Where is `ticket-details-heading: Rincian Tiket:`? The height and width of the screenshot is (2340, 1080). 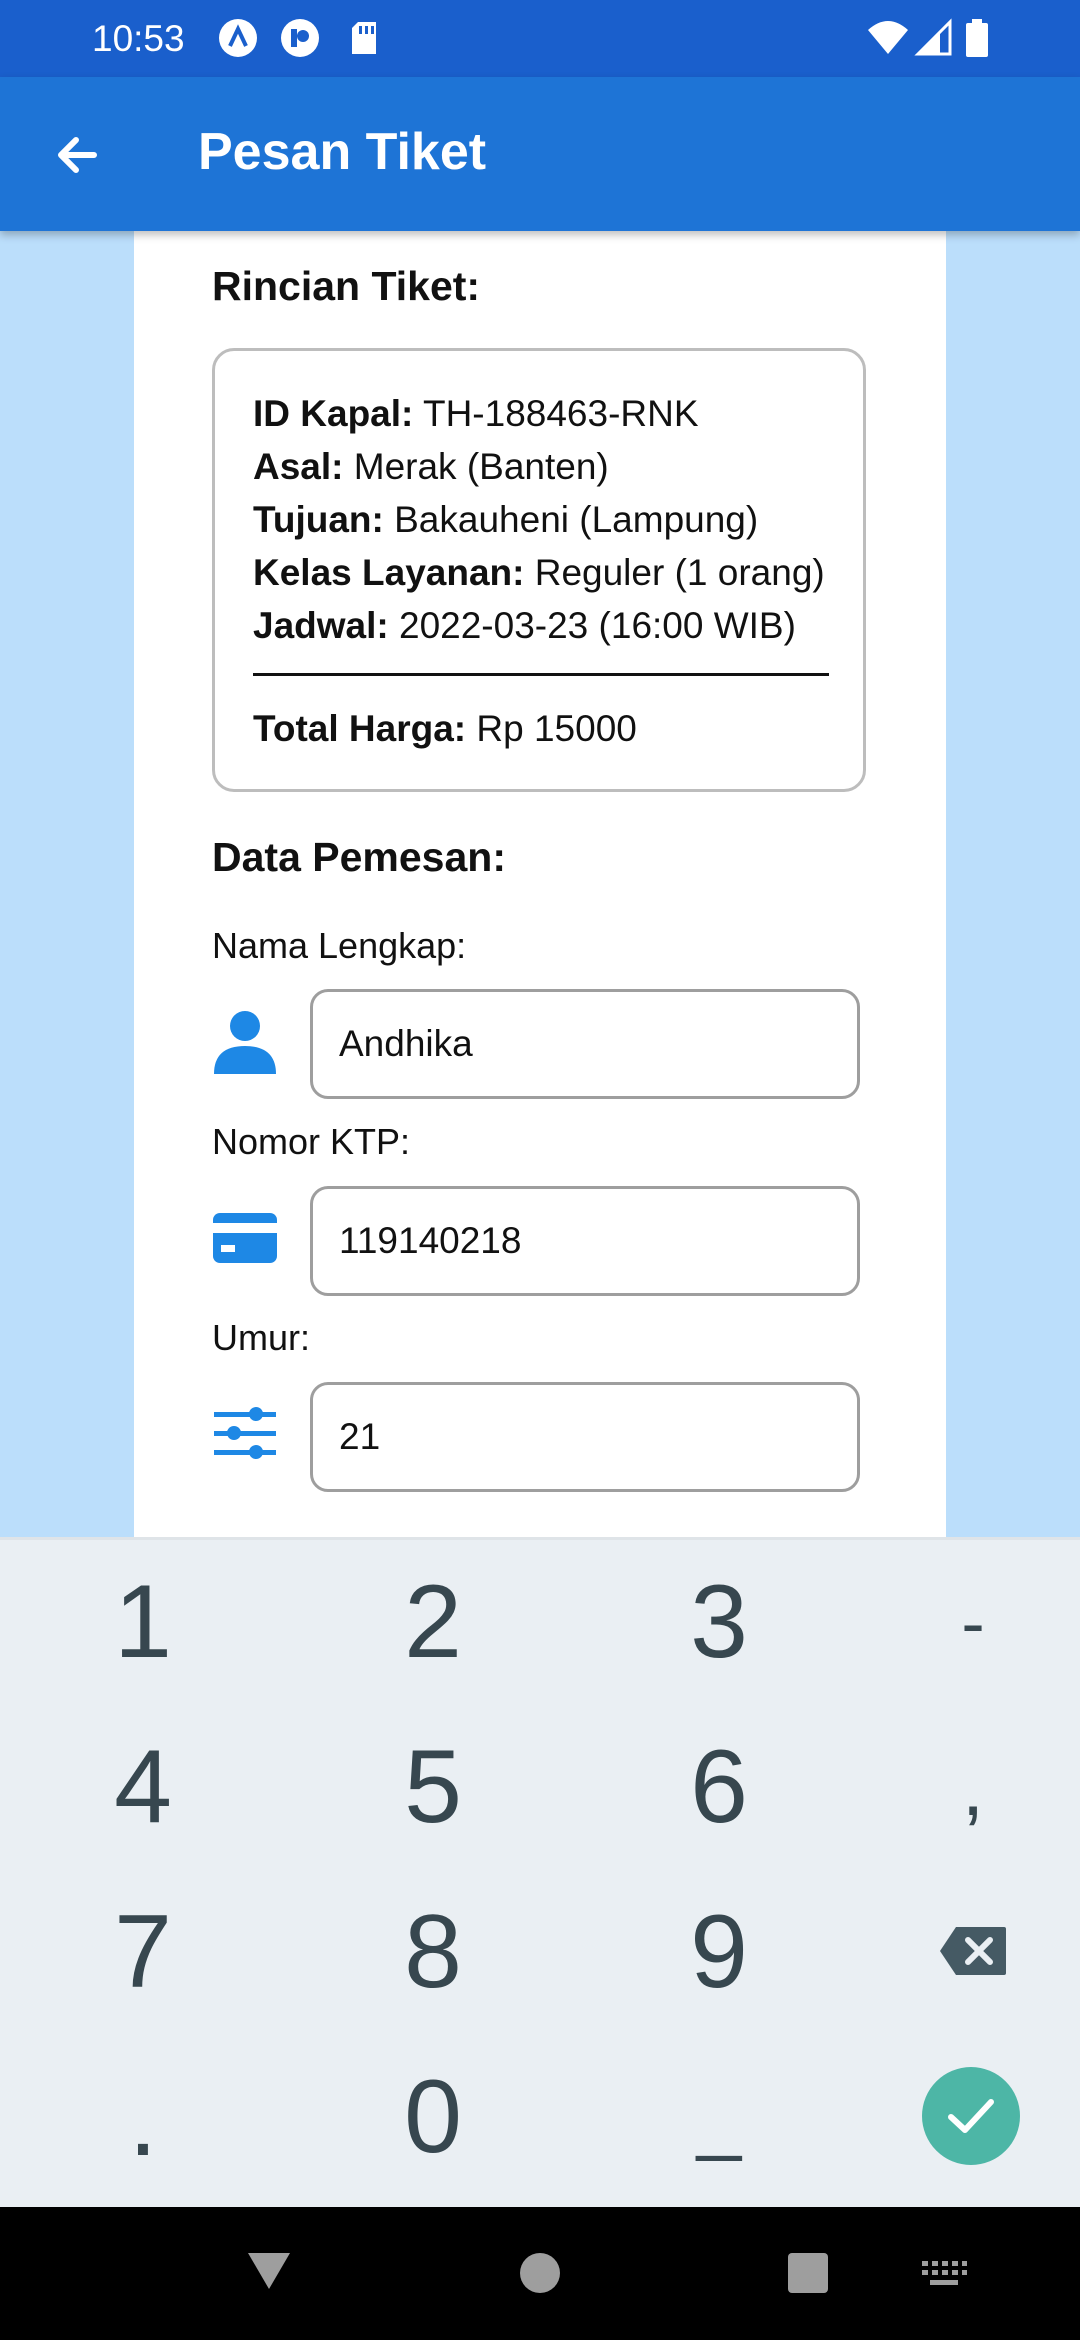
ticket-details-heading: Rincian Tiket: is located at coordinates (346, 286).